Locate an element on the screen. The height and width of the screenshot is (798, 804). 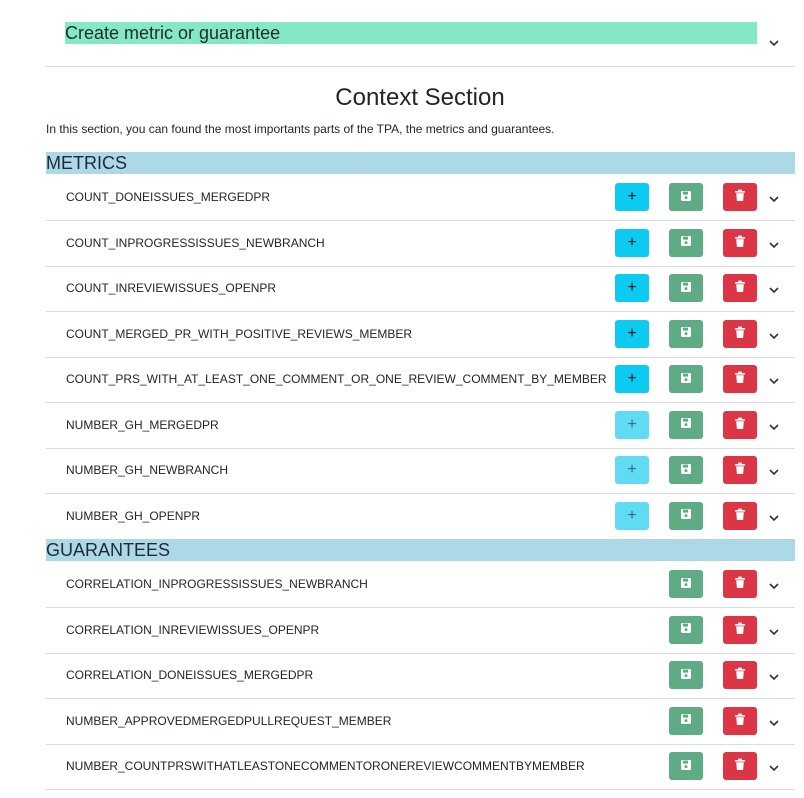
metric-name: NUMBER_GH_OPENPR is located at coordinates (133, 515).